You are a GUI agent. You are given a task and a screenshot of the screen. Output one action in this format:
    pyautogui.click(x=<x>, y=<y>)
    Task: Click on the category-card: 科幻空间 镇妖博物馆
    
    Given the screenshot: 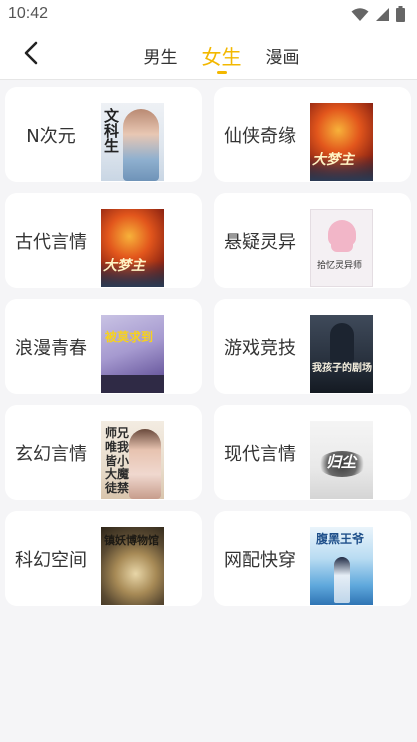 What is the action you would take?
    pyautogui.click(x=103, y=558)
    